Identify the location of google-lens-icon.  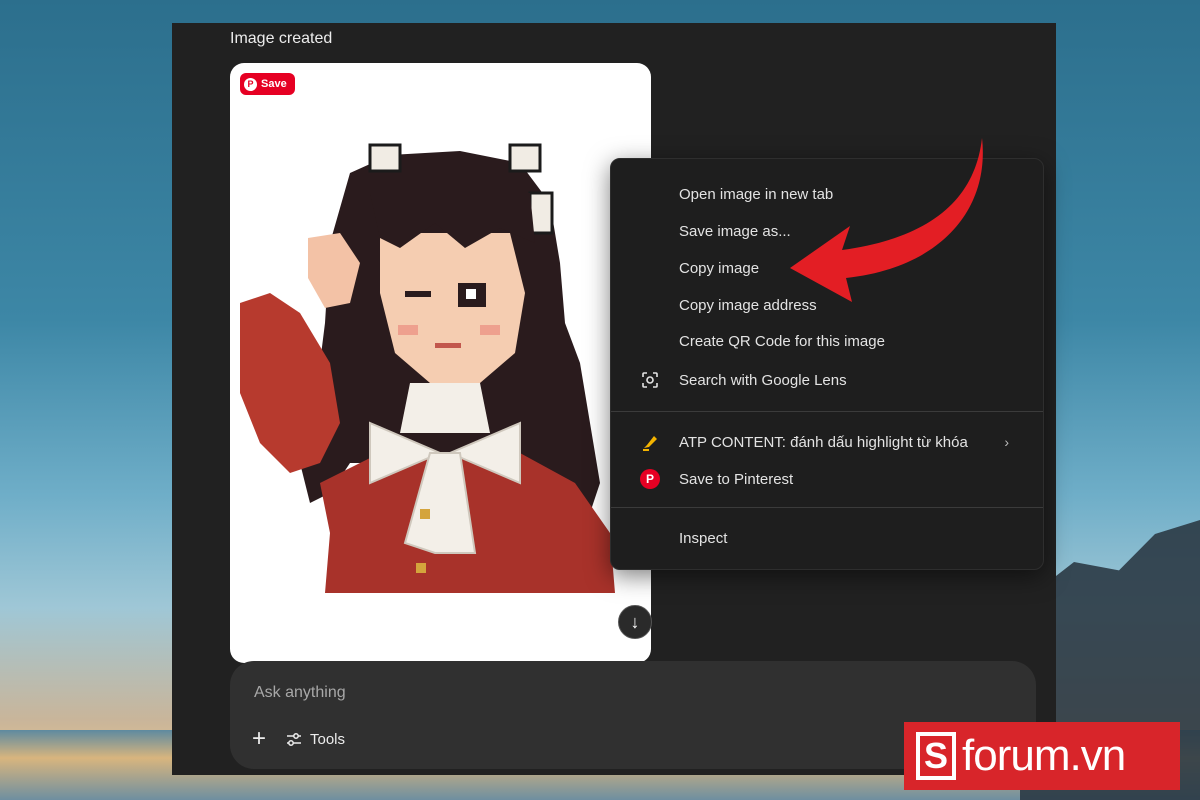
(650, 380).